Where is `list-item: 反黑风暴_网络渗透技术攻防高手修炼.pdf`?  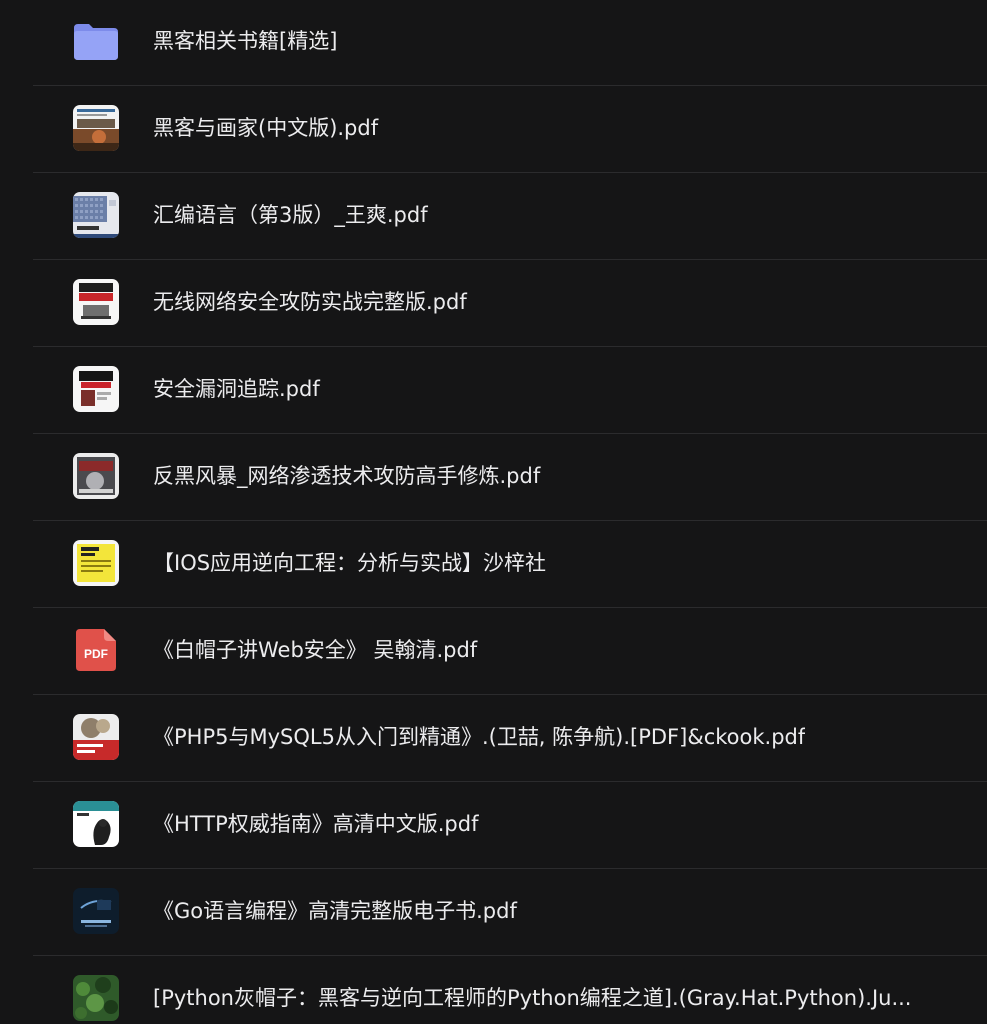
list-item: 反黑风暴_网络渗透技术攻防高手修炼.pdf is located at coordinates (493, 478).